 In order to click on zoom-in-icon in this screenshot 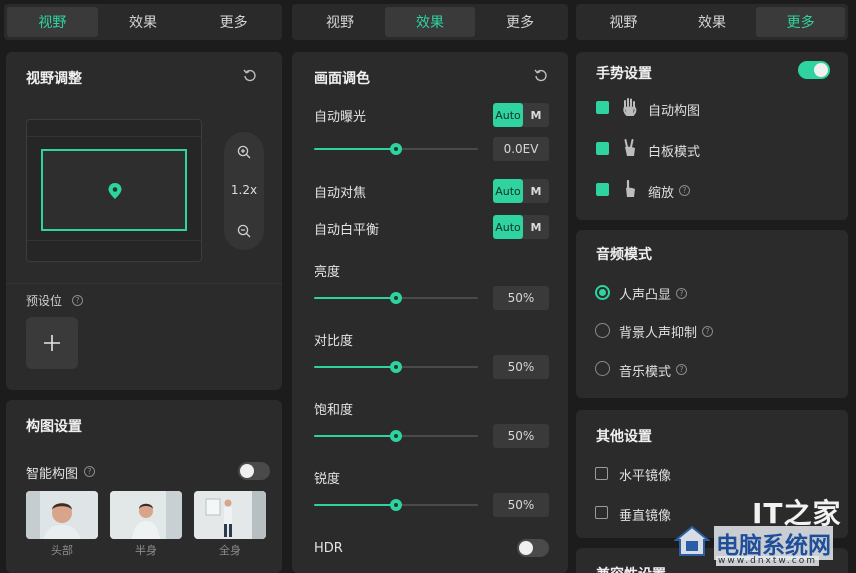, I will do `click(244, 152)`.